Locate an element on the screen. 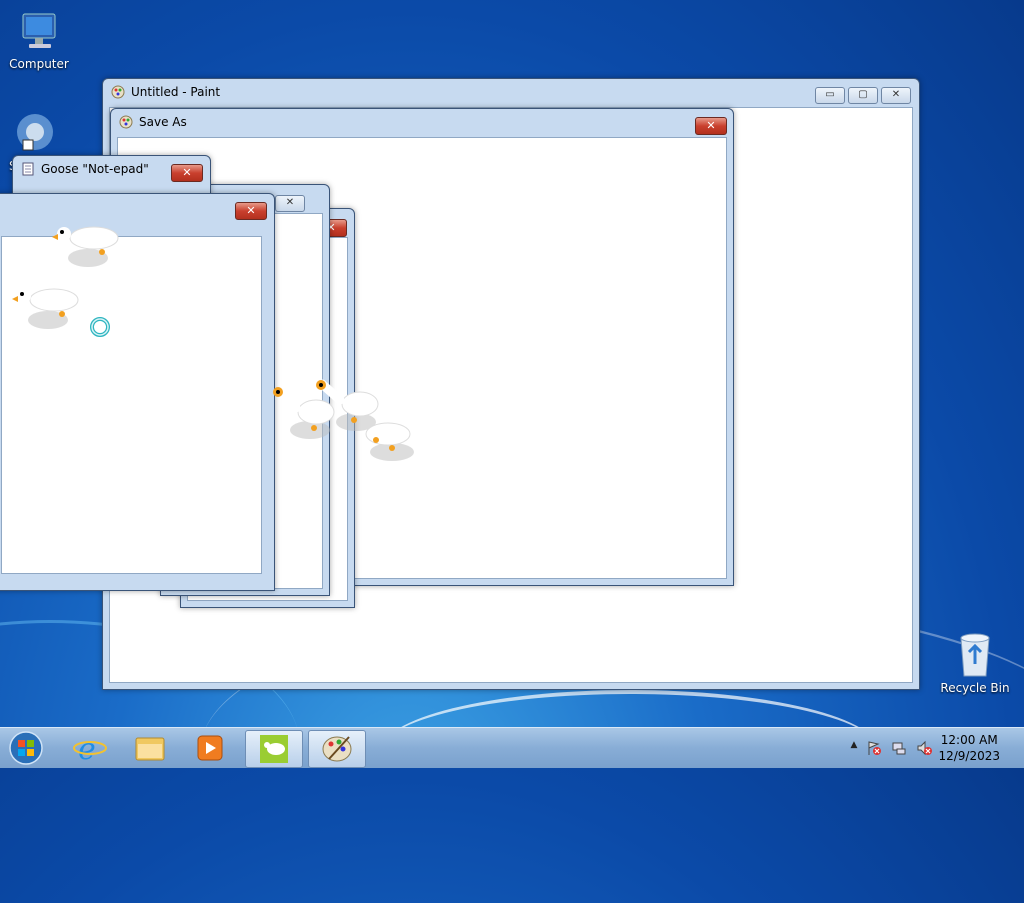  recycle-bin-icon is located at coordinates (975, 654).